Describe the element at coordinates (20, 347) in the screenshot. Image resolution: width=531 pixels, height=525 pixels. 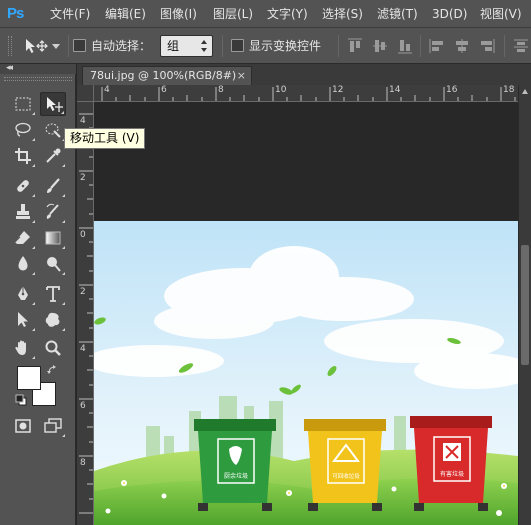
I see `hand-icon` at that location.